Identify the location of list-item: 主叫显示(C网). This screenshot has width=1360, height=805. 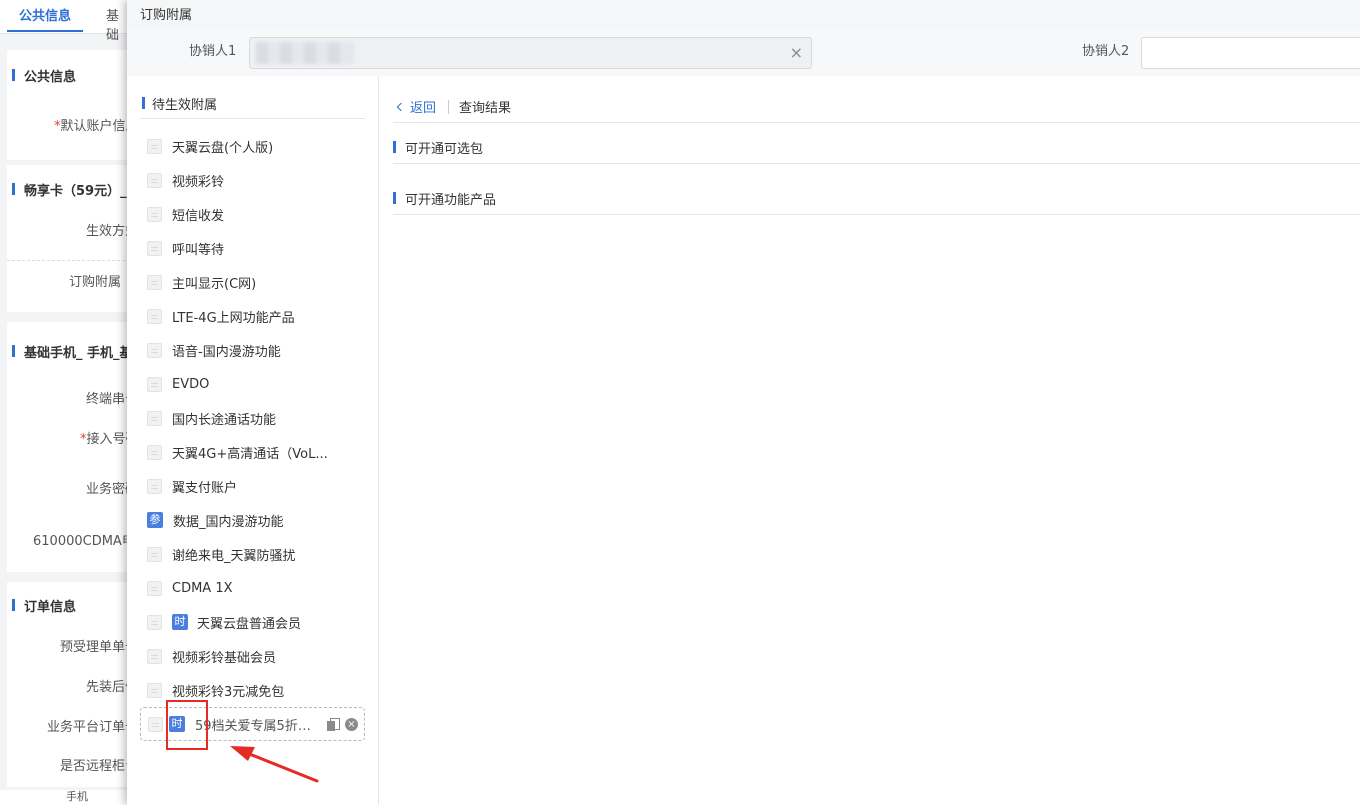
(257, 282).